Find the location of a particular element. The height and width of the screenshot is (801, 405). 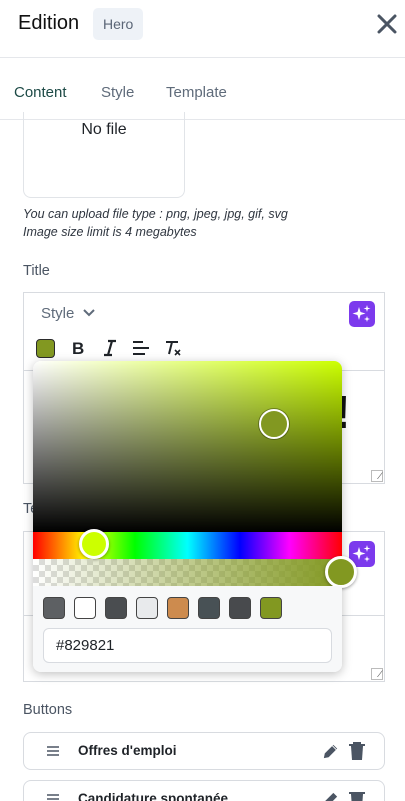

alpha-slider is located at coordinates (187, 572).